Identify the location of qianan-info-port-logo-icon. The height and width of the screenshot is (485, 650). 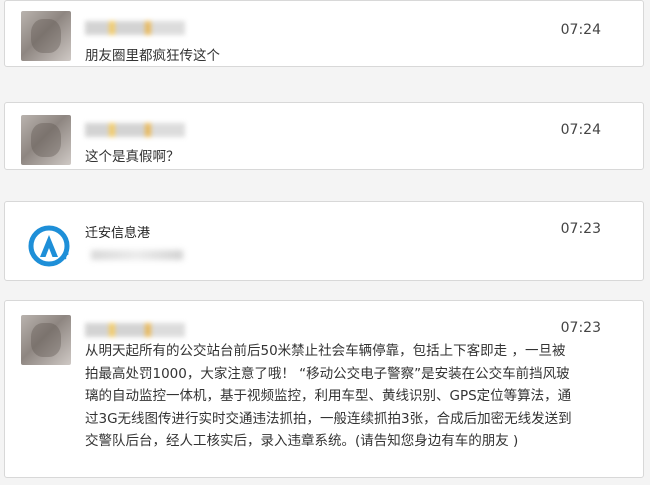
(49, 246).